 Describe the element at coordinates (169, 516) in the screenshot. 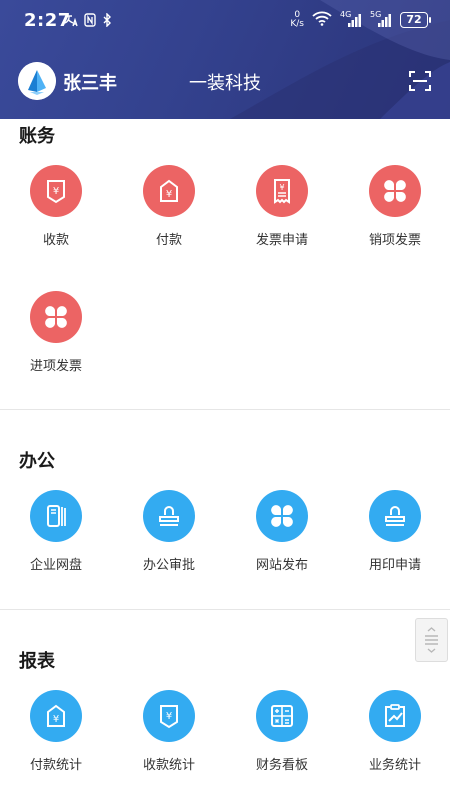

I see `approval-stamp-icon` at that location.